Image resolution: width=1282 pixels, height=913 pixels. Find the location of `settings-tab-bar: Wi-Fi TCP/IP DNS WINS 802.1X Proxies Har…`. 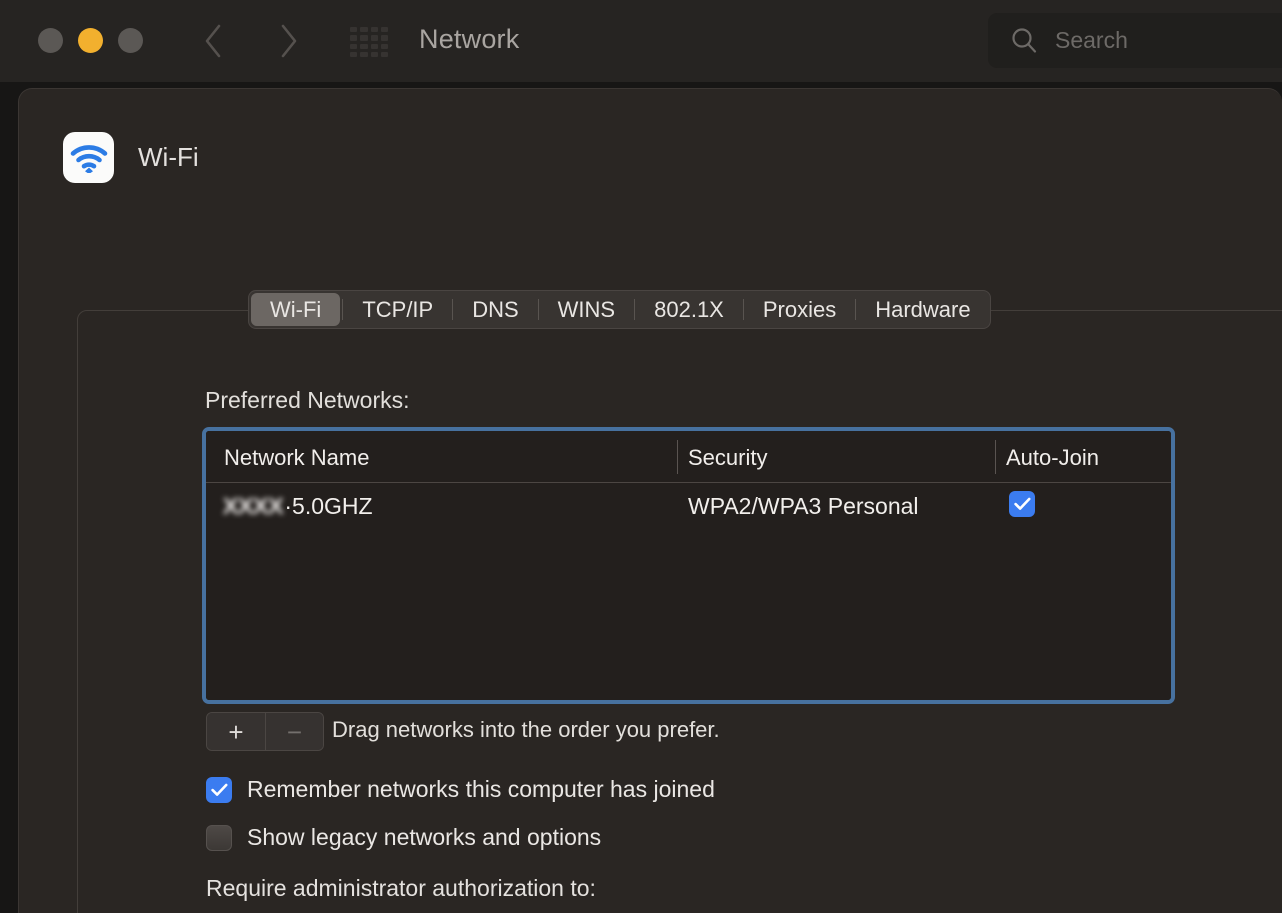

settings-tab-bar: Wi-Fi TCP/IP DNS WINS 802.1X Proxies Har… is located at coordinates (619, 309).